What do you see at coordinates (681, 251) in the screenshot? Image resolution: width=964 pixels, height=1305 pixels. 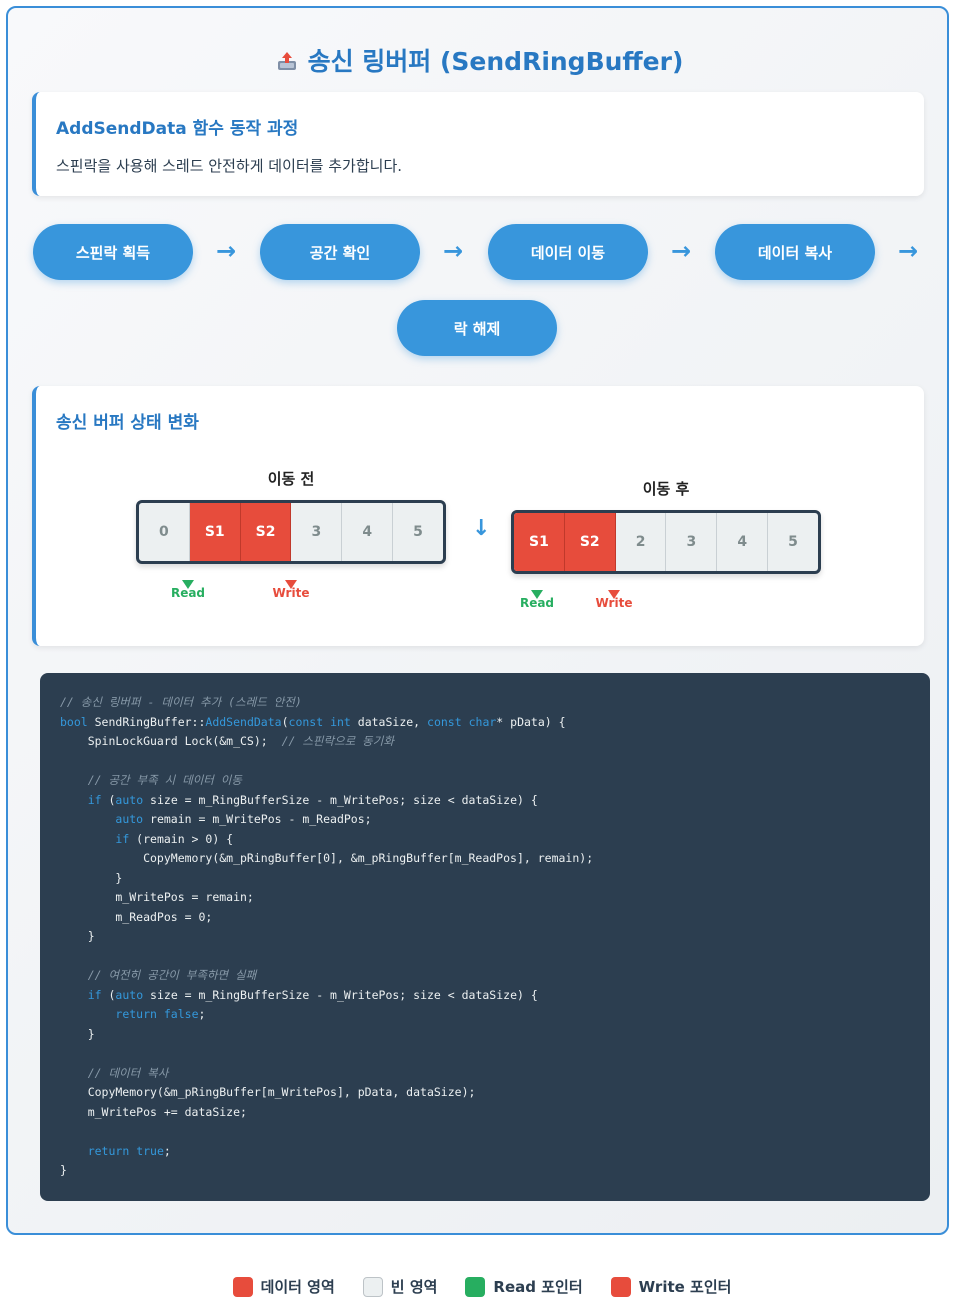 I see `step-arrow-3: →` at bounding box center [681, 251].